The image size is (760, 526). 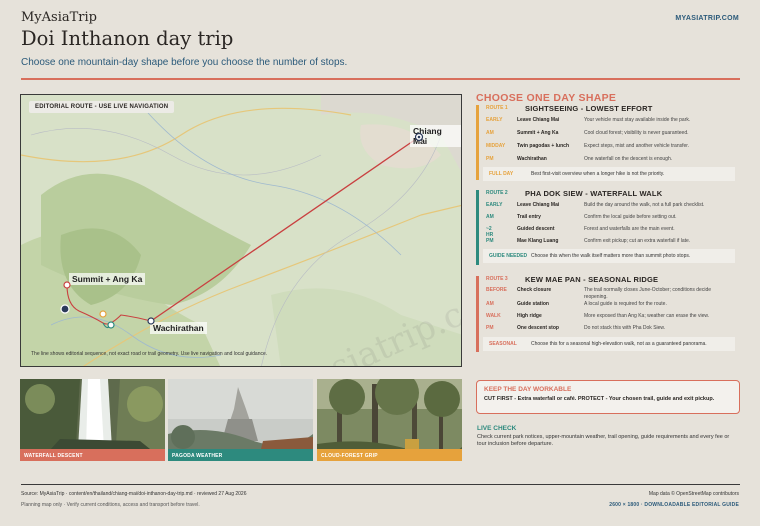 What do you see at coordinates (435, 136) in the screenshot?
I see `place-chiang-mai: Chiang Mai` at bounding box center [435, 136].